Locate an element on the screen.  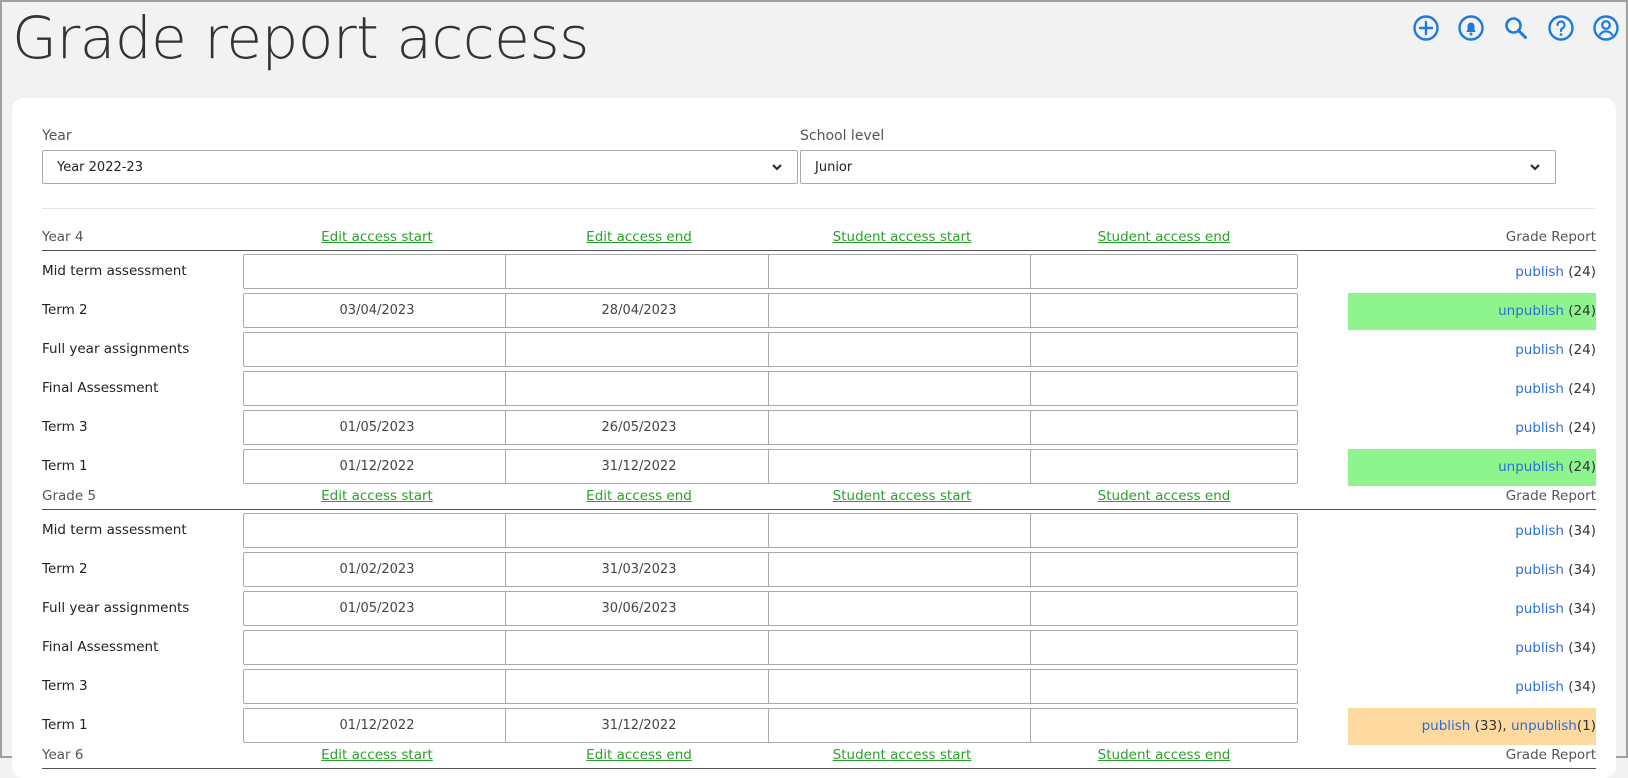
period-label: Final Assessment is located at coordinates (100, 647).